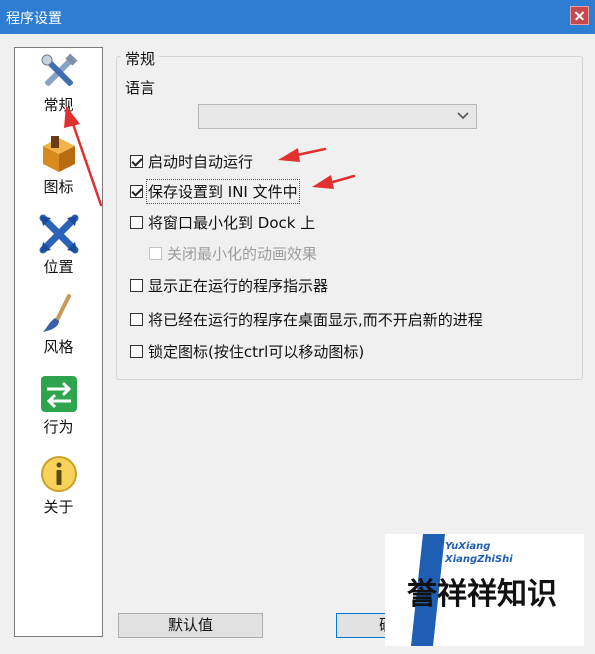  What do you see at coordinates (467, 546) in the screenshot?
I see `watermark-line1: YuXiang` at bounding box center [467, 546].